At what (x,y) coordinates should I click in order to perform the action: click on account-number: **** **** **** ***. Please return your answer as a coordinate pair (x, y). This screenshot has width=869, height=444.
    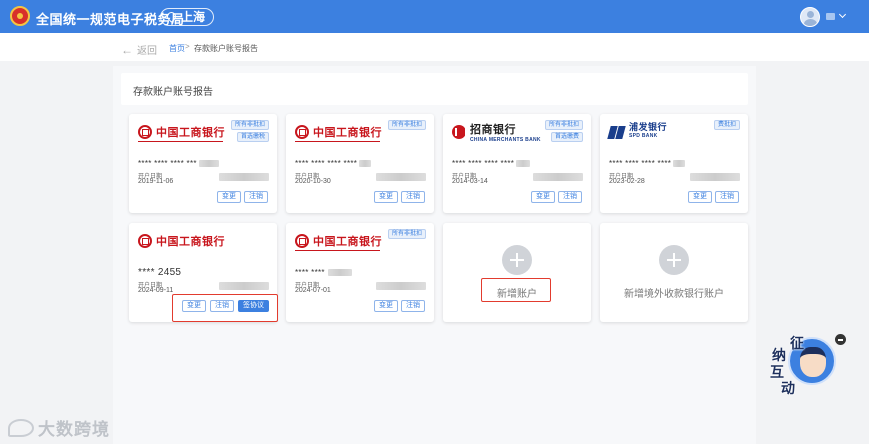
    Looking at the image, I should click on (178, 163).